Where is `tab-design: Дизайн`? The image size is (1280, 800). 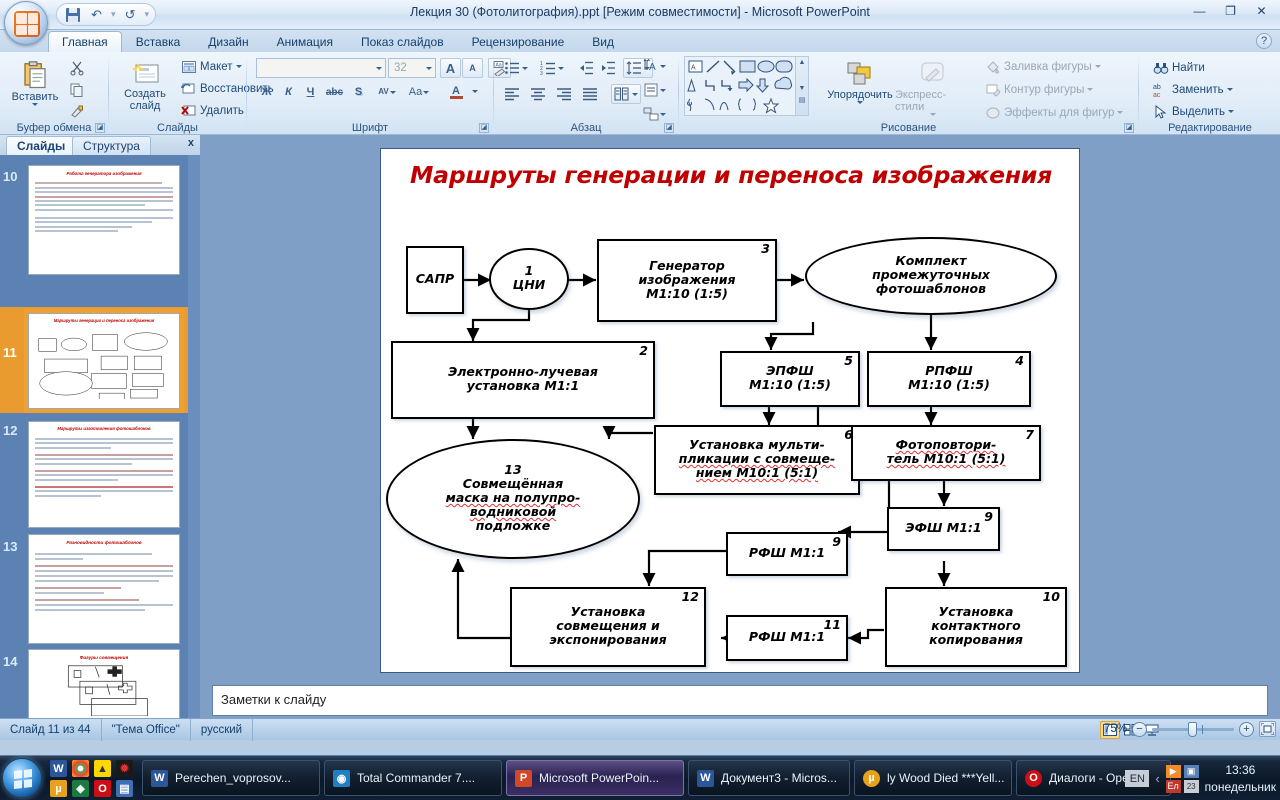 tab-design: Дизайн is located at coordinates (228, 41).